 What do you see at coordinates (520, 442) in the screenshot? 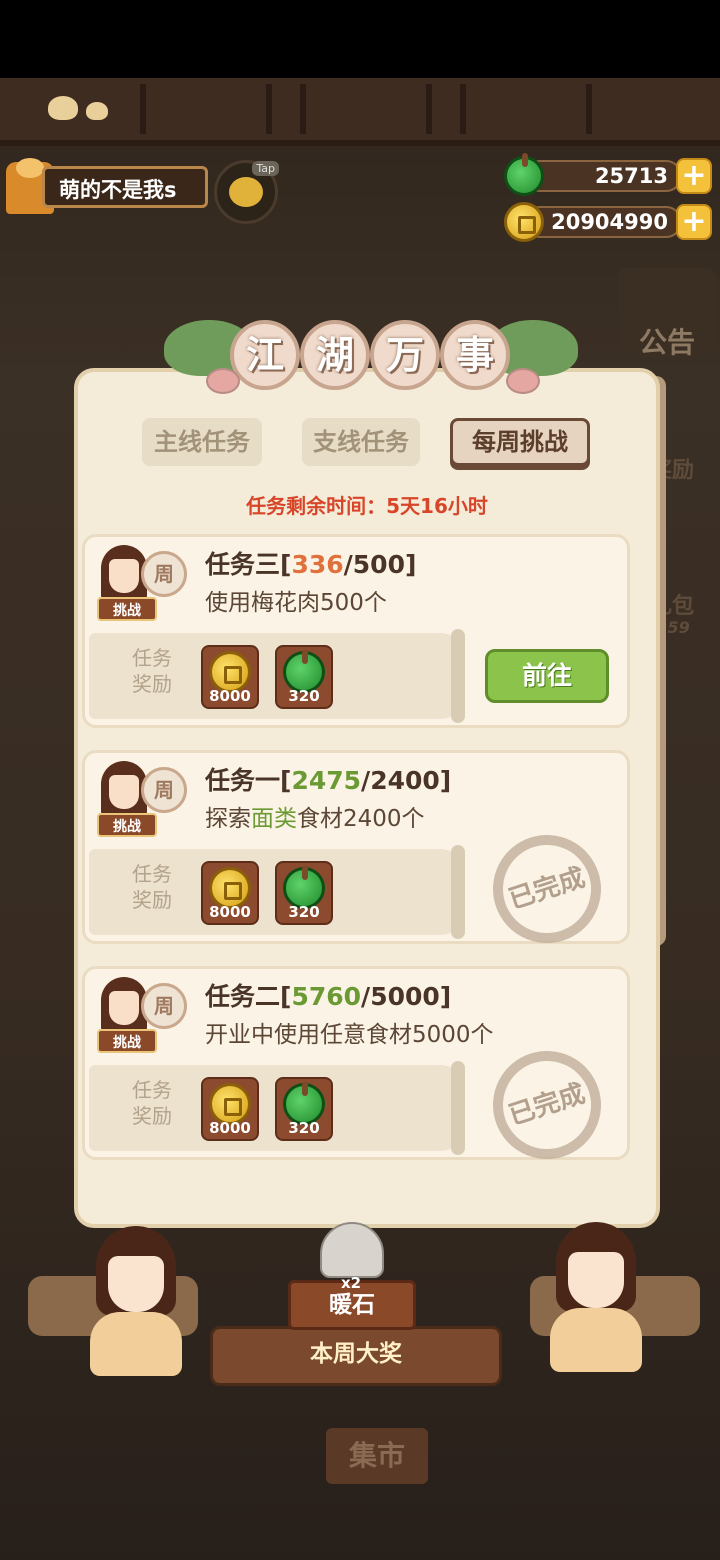
I see `tab-weekly-challenge: 每周挑战` at bounding box center [520, 442].